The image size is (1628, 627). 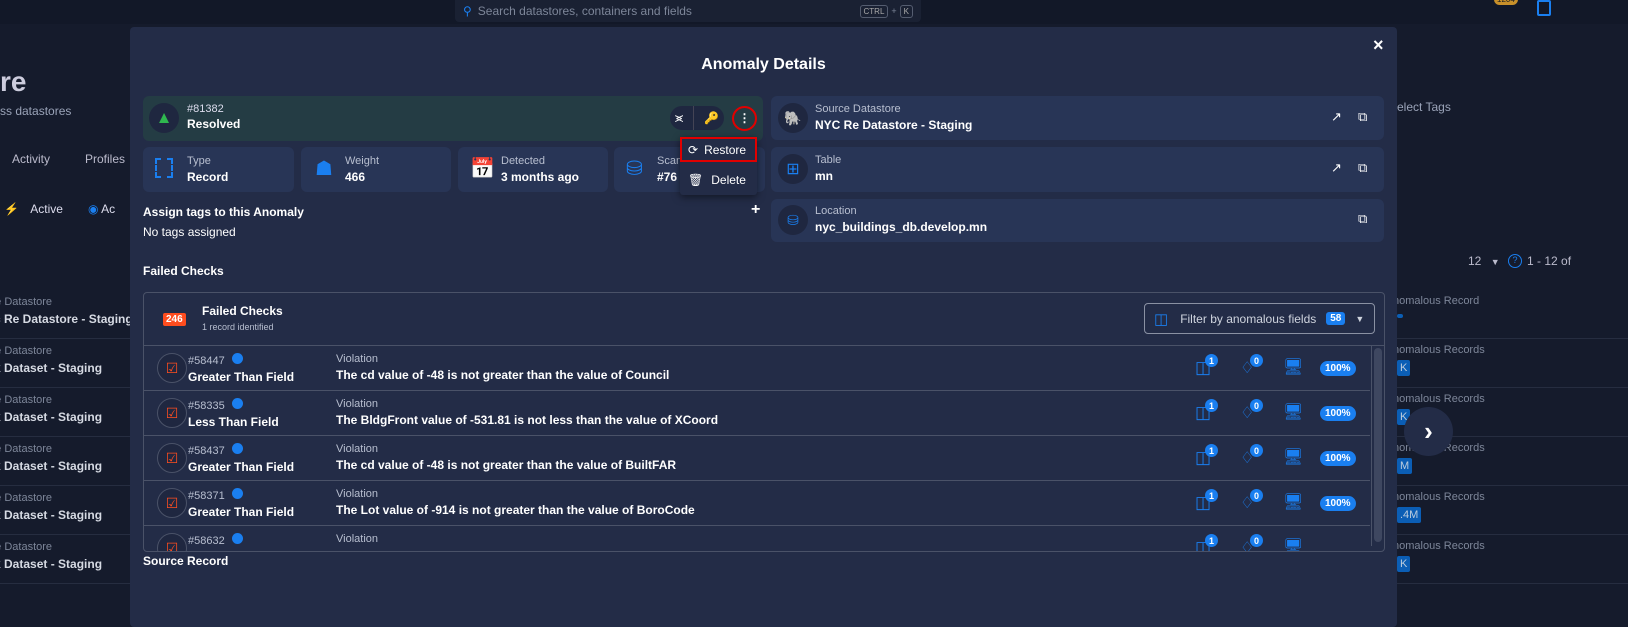 What do you see at coordinates (901, 227) in the screenshot?
I see `info-value: nyc_buildings_db.develop.mn` at bounding box center [901, 227].